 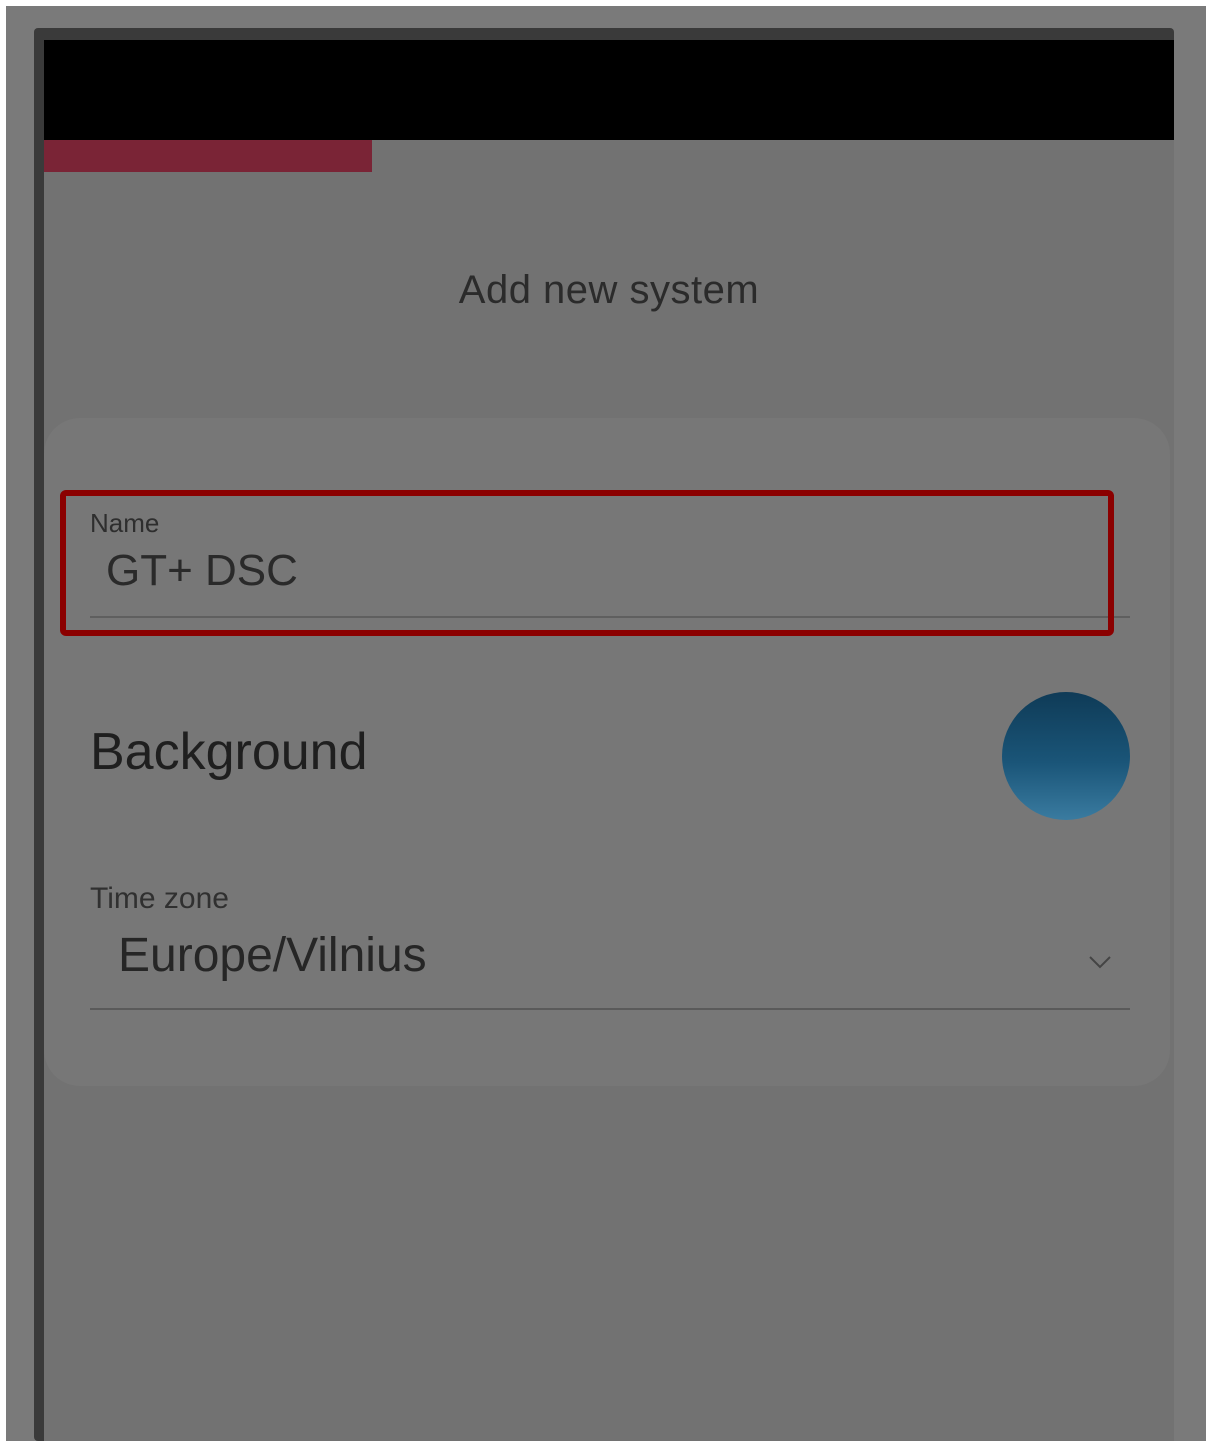 I want to click on background-label: Background, so click(x=229, y=752).